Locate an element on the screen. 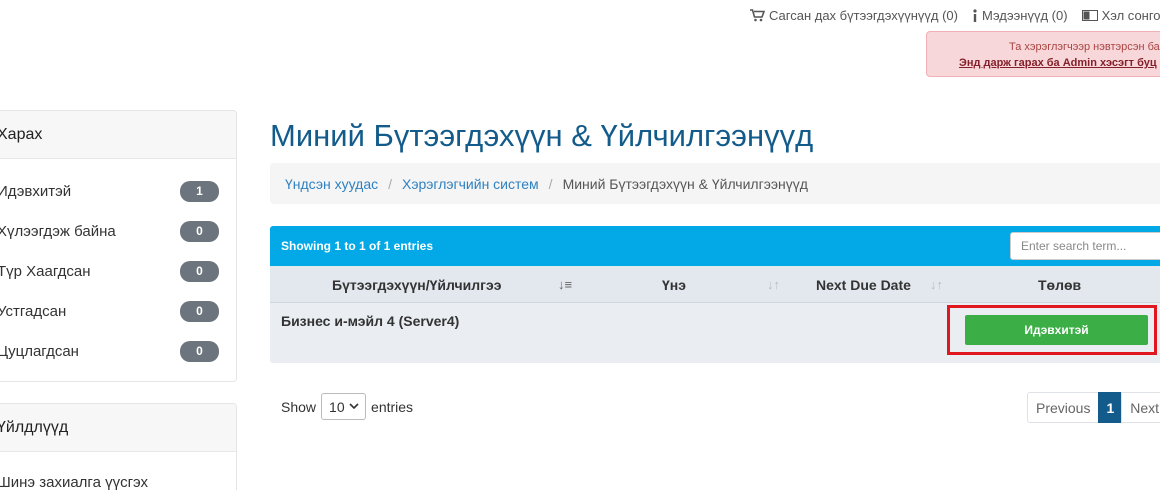  sidebar-item-new-order: Шинэ захиалга үүсгэх is located at coordinates (118, 476).